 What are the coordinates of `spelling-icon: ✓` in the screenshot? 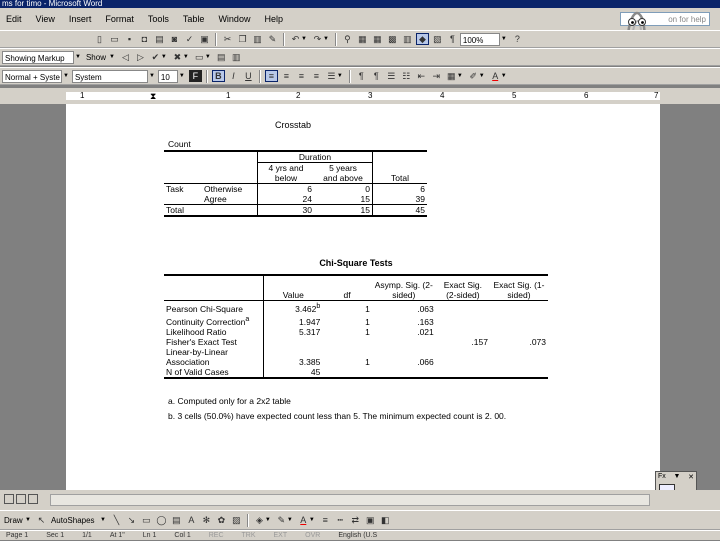 It's located at (189, 39).